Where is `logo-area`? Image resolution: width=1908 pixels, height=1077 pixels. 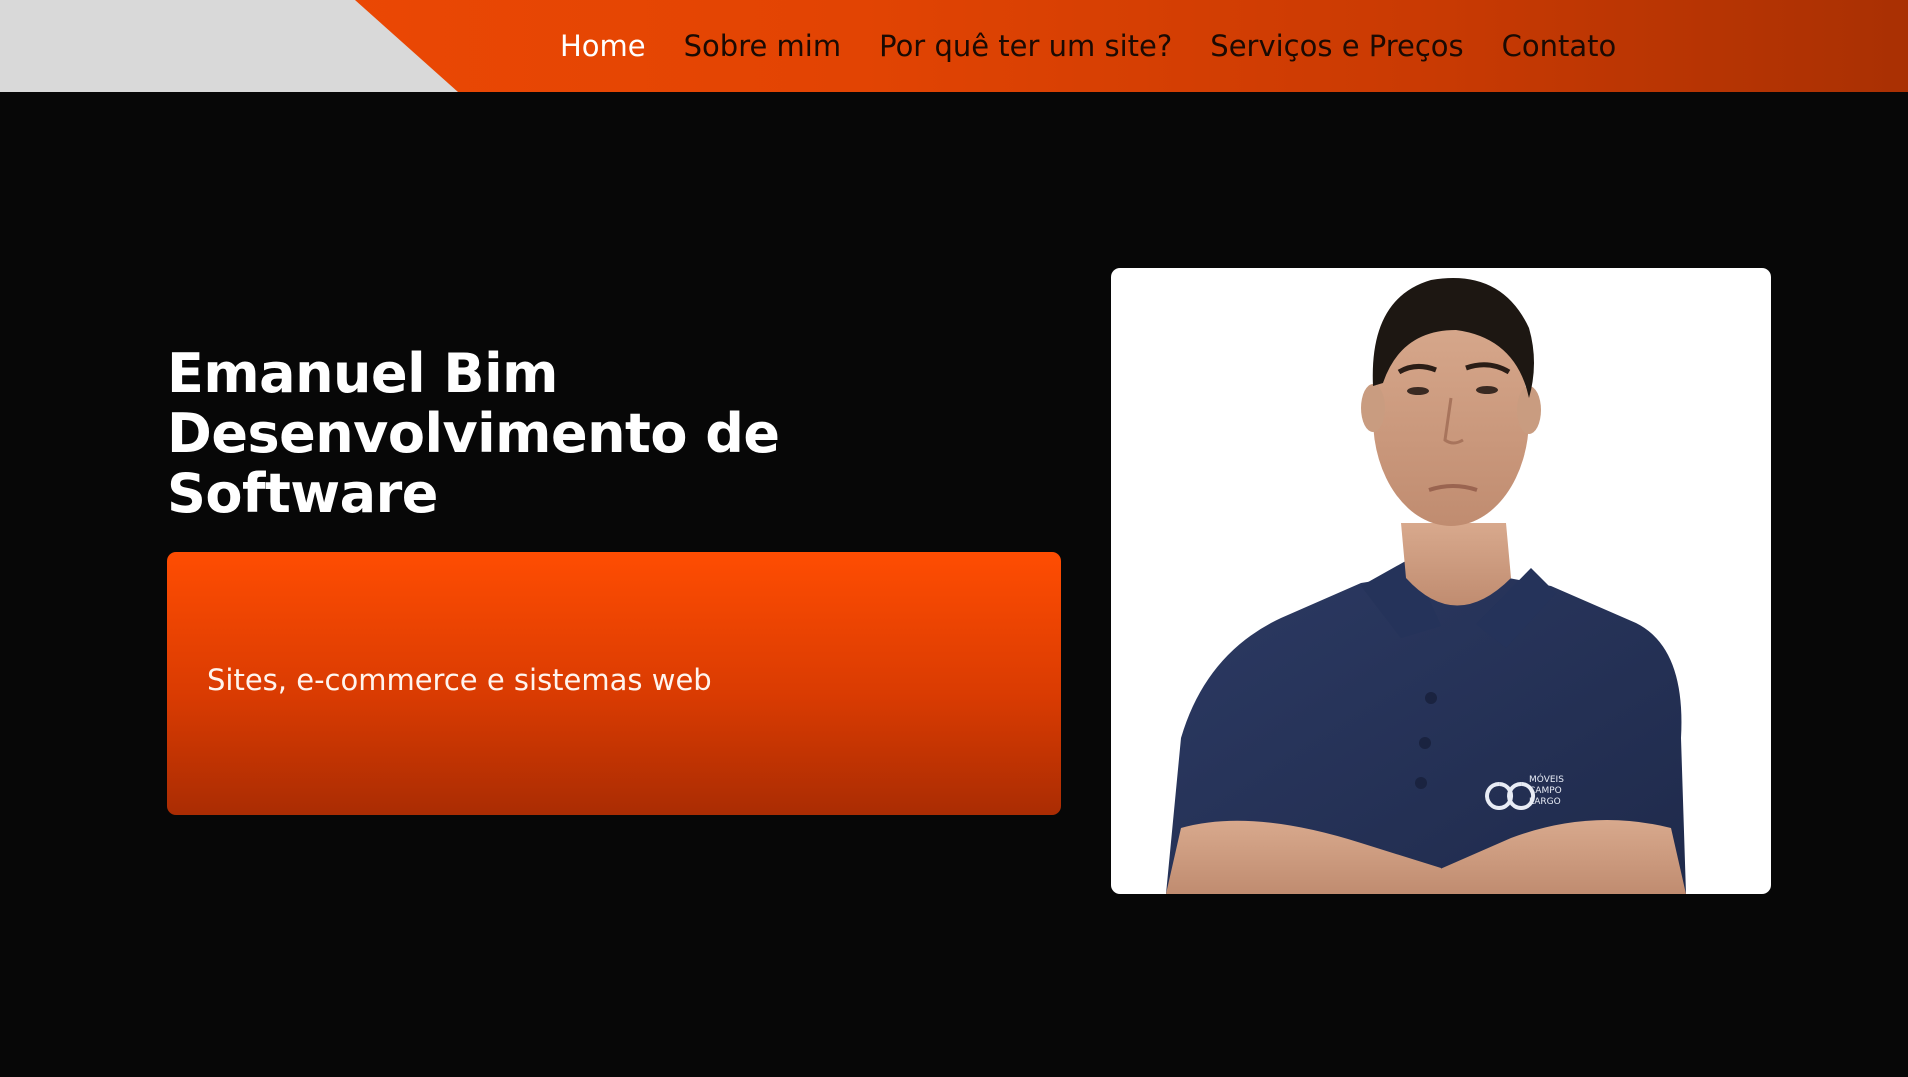 logo-area is located at coordinates (229, 46).